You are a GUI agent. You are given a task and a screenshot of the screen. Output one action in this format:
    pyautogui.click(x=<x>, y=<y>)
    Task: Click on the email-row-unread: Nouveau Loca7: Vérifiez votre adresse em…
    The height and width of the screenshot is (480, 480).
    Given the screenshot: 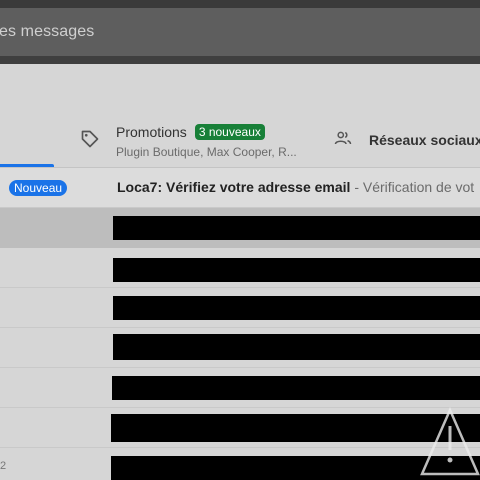 What is the action you would take?
    pyautogui.click(x=240, y=188)
    